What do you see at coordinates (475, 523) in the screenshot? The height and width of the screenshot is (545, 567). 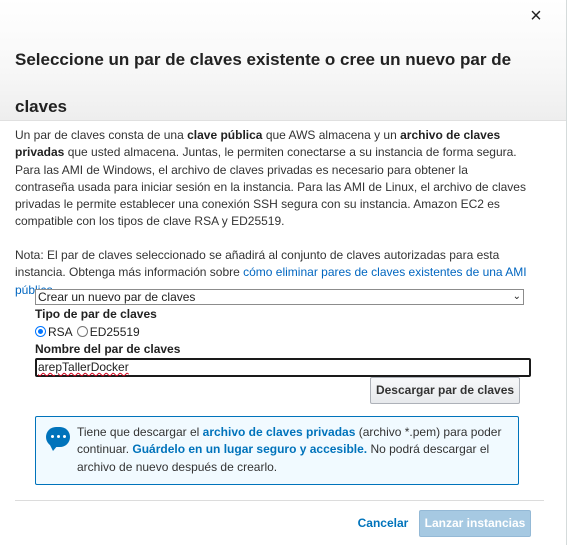 I see `launch-instances-button: Lanzar instancias` at bounding box center [475, 523].